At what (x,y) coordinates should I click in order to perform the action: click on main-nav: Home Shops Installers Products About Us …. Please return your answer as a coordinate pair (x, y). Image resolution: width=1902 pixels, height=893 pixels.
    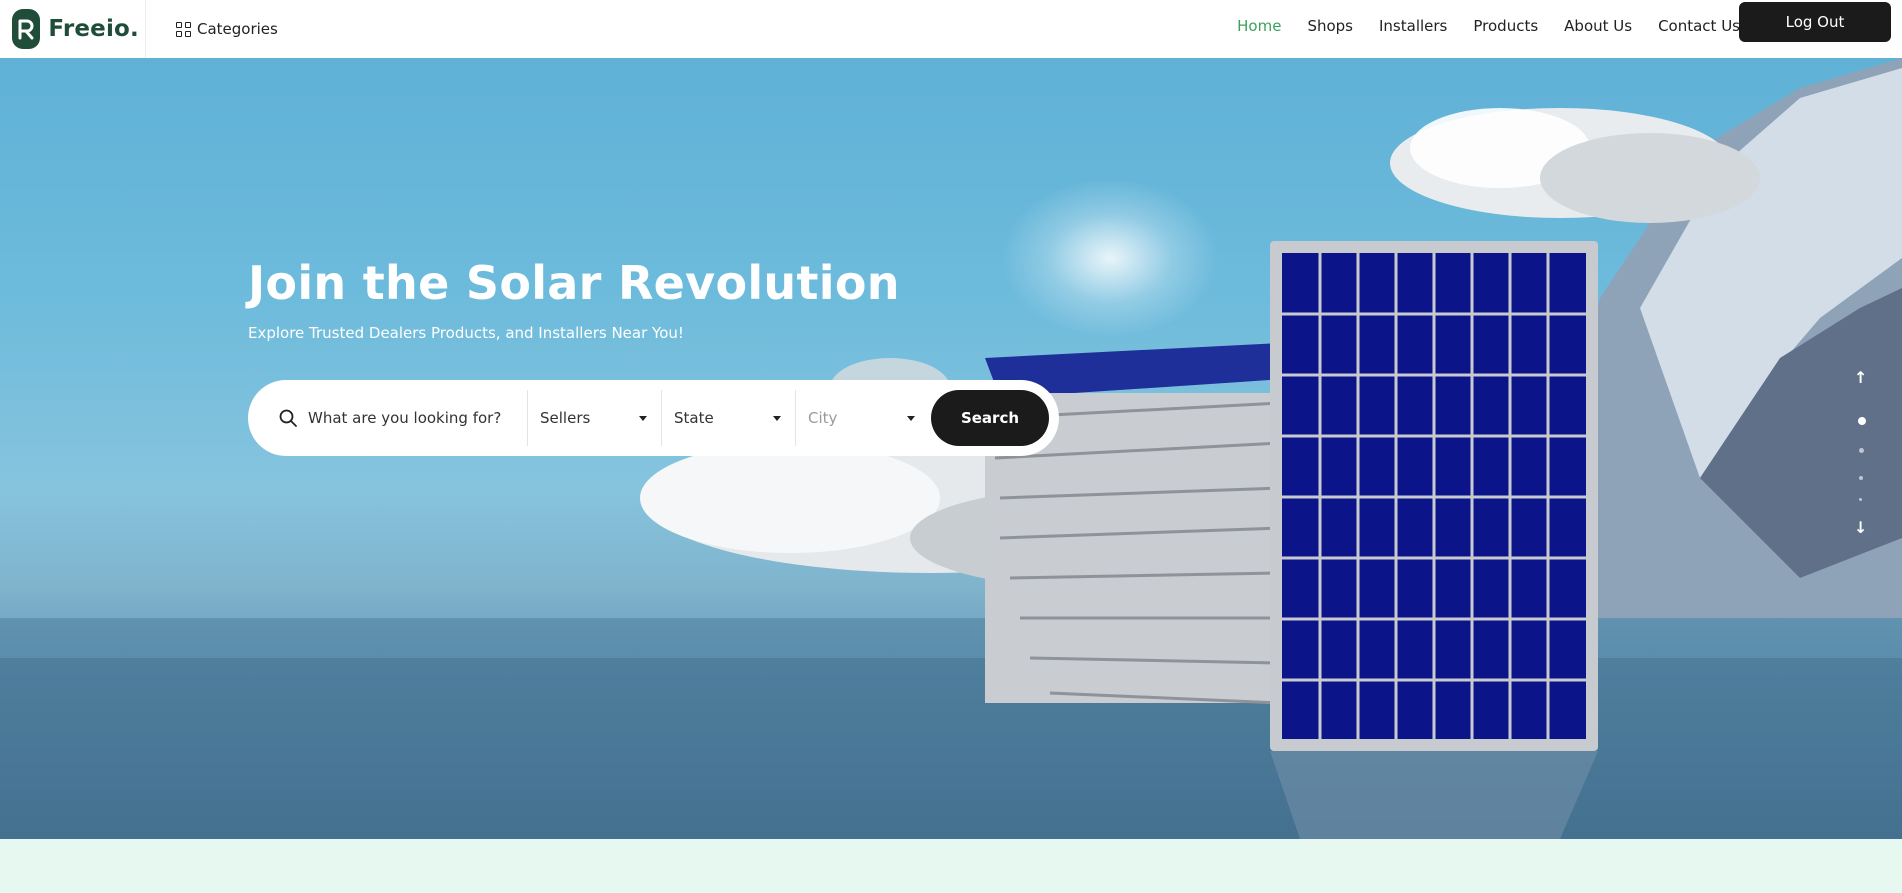
    Looking at the image, I should click on (1475, 26).